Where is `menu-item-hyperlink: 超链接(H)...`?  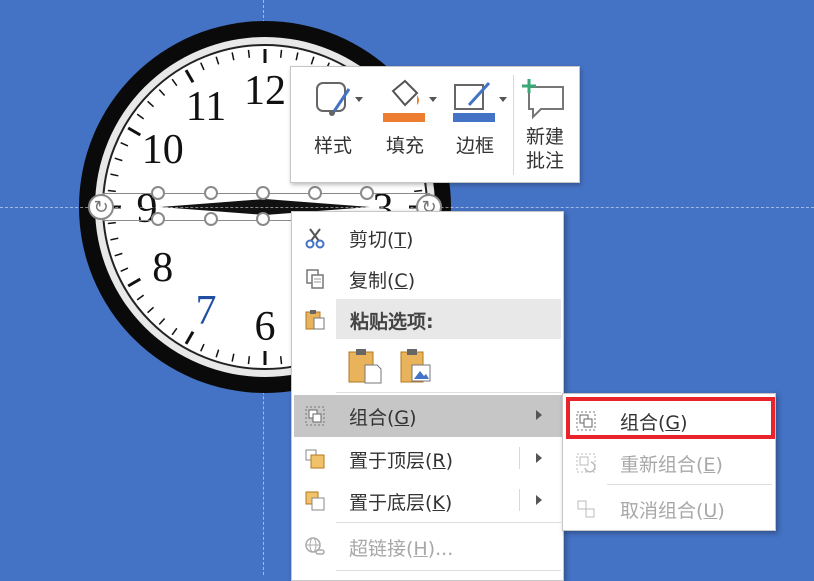
menu-item-hyperlink: 超链接(H)... is located at coordinates (428, 546).